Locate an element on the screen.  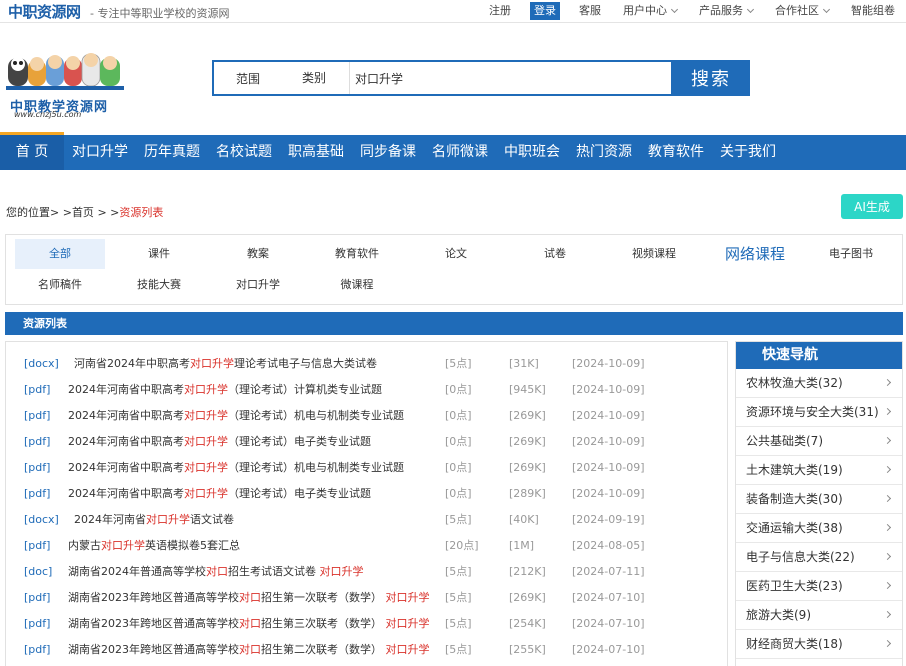
resource-title-link: 湖南省2023年跨地区普通高等学校对口招生第二次联考（数学） 对口升学 is located at coordinates (249, 650).